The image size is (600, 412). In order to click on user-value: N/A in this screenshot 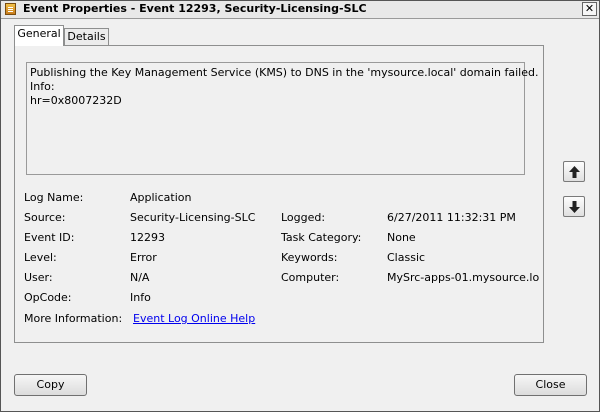, I will do `click(140, 277)`.